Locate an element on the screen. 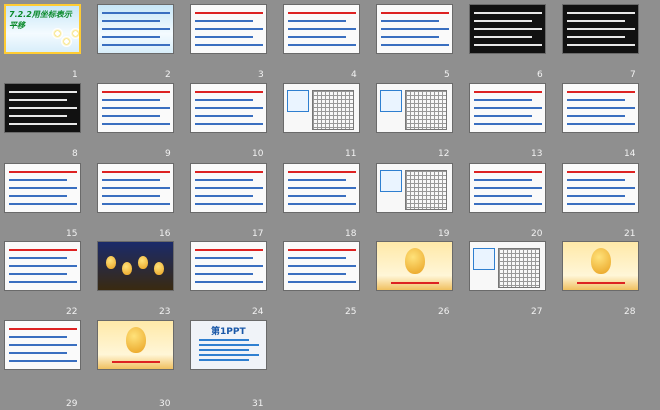 The width and height of the screenshot is (660, 410). slide-number: 3 is located at coordinates (261, 75).